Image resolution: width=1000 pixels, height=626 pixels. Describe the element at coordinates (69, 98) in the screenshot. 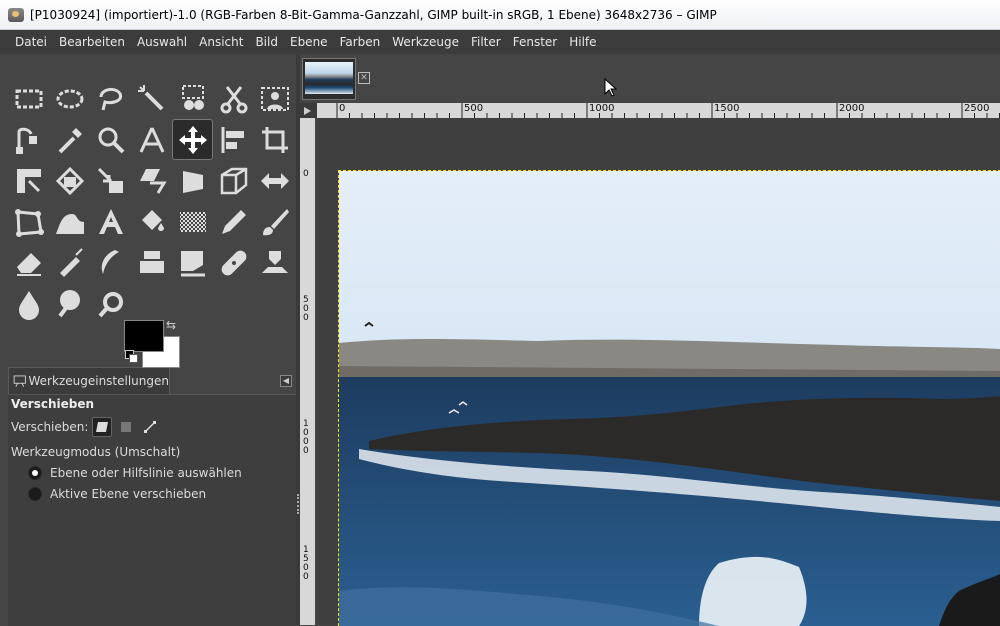

I see `ellipse-select-tool` at that location.